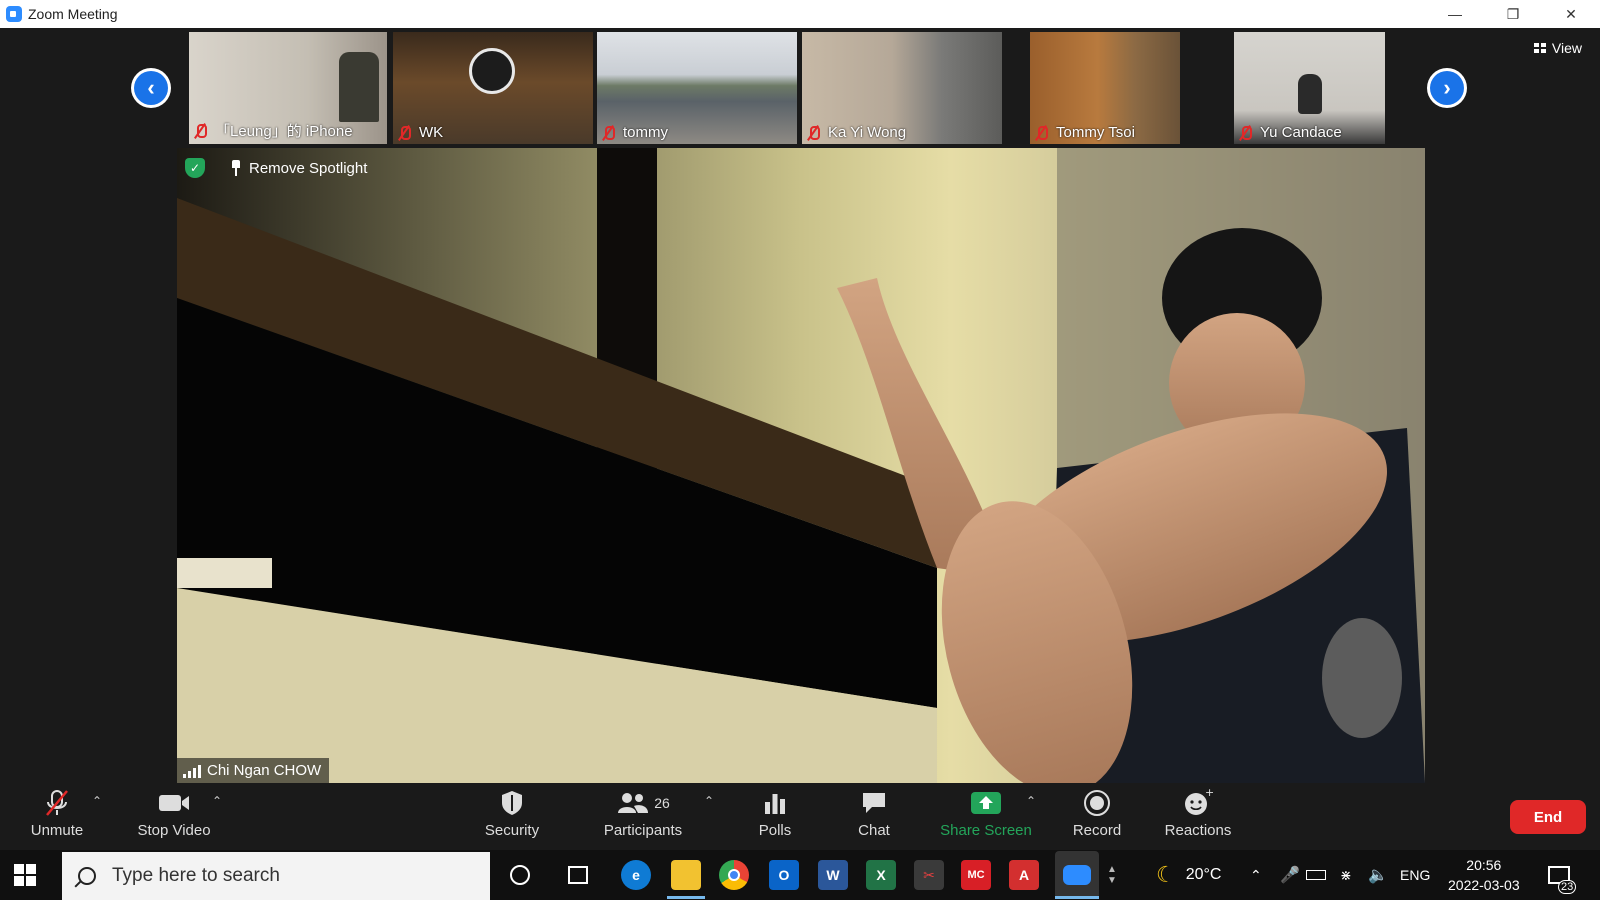  I want to click on close-button: ✕, so click(1571, 14).